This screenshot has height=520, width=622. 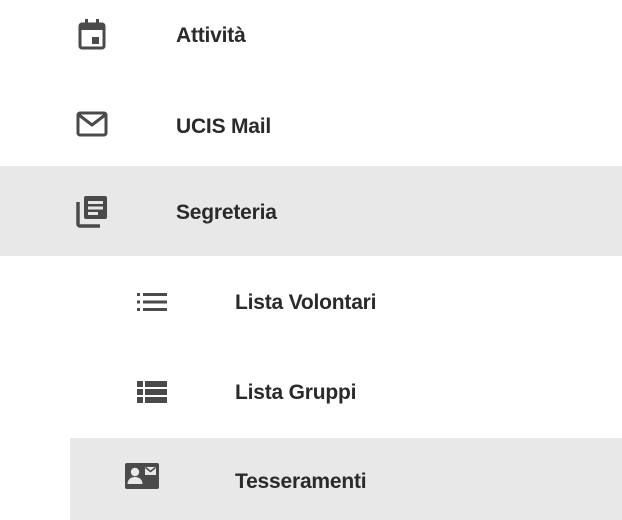 What do you see at coordinates (301, 481) in the screenshot?
I see `sidebar-item-label: Tesseramenti` at bounding box center [301, 481].